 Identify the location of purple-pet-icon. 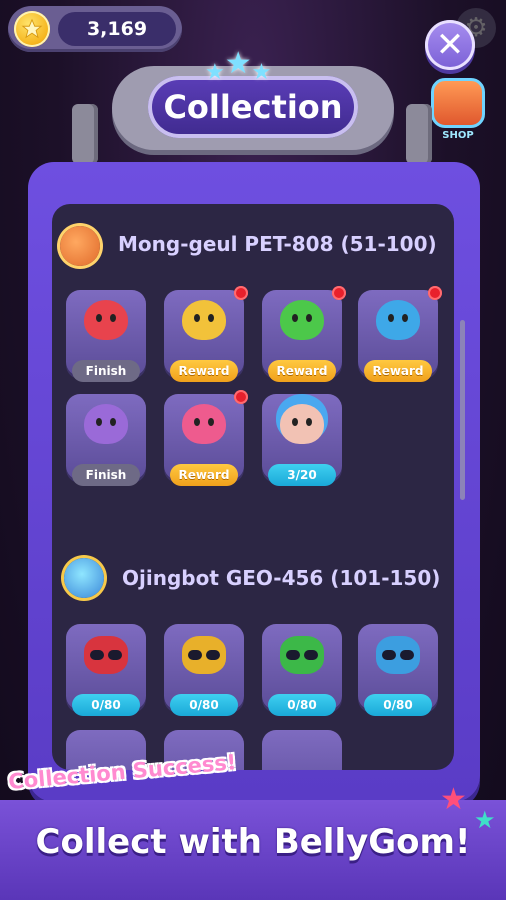
(106, 424).